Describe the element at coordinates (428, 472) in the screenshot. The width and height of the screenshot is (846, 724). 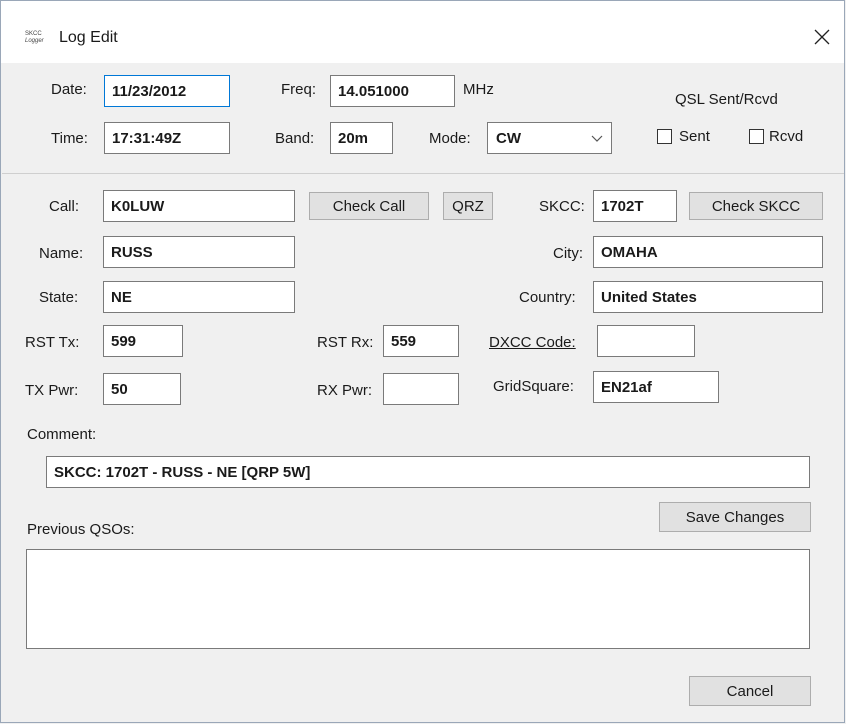
I see `comment-field: SKCC: 1702T - RUSS - NE [QRP 5W]` at that location.